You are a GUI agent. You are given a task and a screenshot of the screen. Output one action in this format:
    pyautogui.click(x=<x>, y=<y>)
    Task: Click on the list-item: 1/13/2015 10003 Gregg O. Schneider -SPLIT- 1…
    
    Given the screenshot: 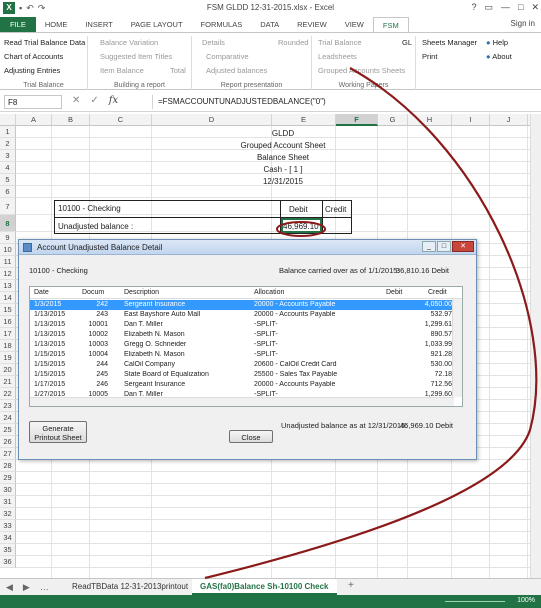 What is the action you would take?
    pyautogui.click(x=242, y=345)
    